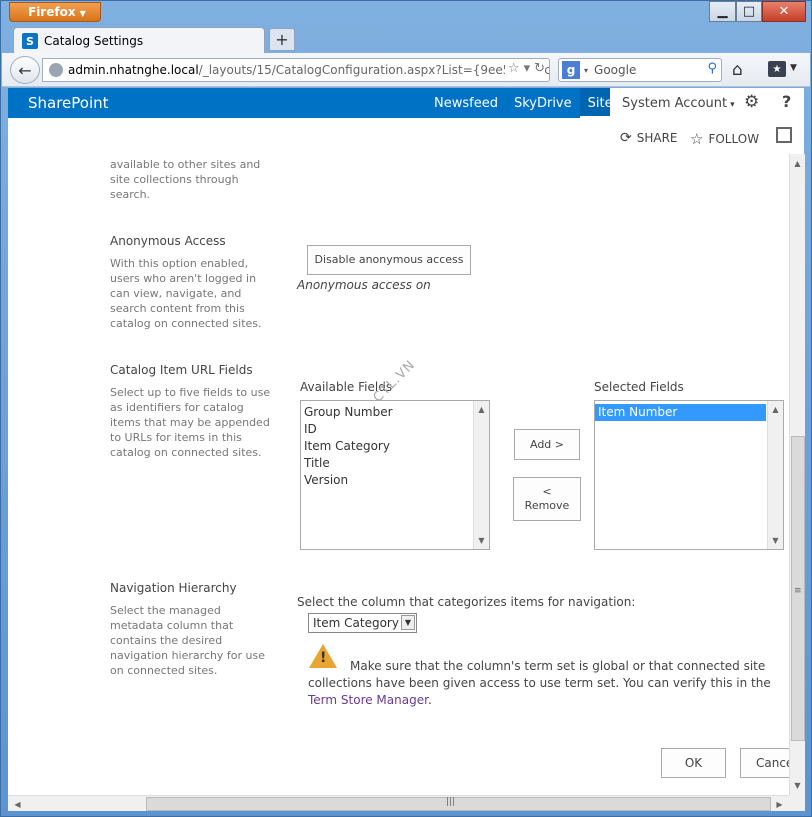 The image size is (812, 817). I want to click on remove-field-button: < Remove, so click(547, 499).